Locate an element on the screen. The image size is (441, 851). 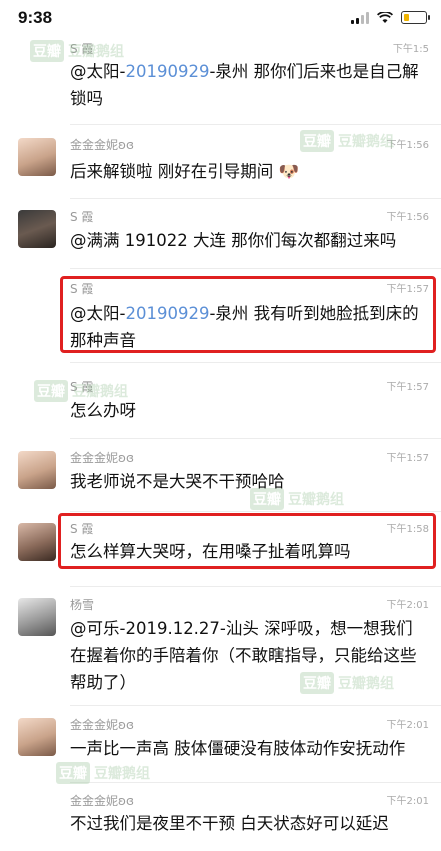
message-item: S 霞 下午1:5 @太阳-20190929-泉州 那你们后来也是自己解锁吗 is located at coordinates (220, 75).